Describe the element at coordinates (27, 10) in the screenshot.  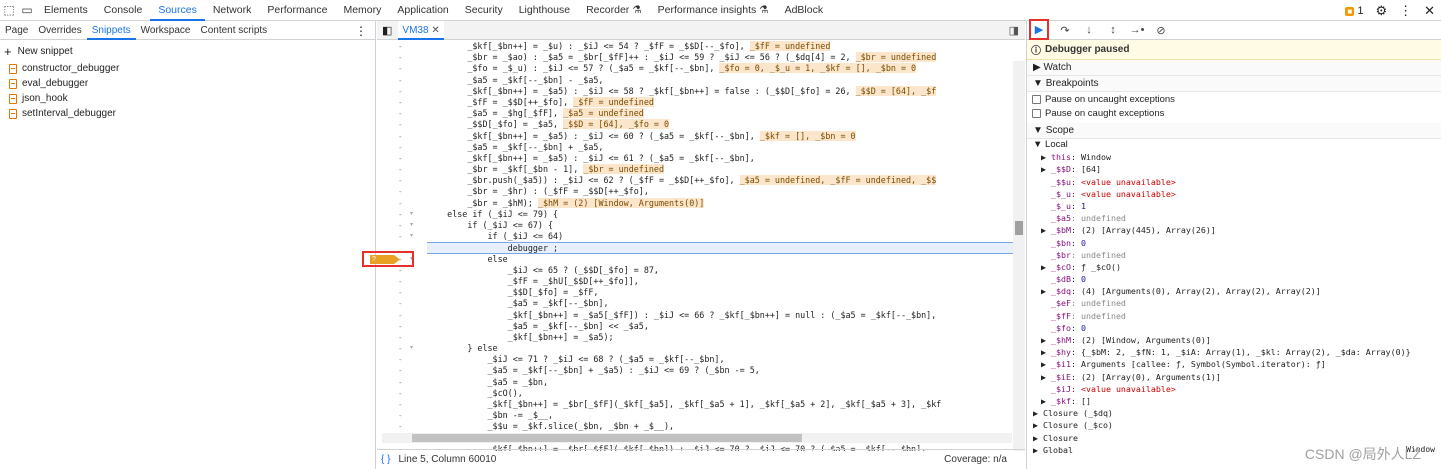
I see `device-toolbar-icon: ▭` at that location.